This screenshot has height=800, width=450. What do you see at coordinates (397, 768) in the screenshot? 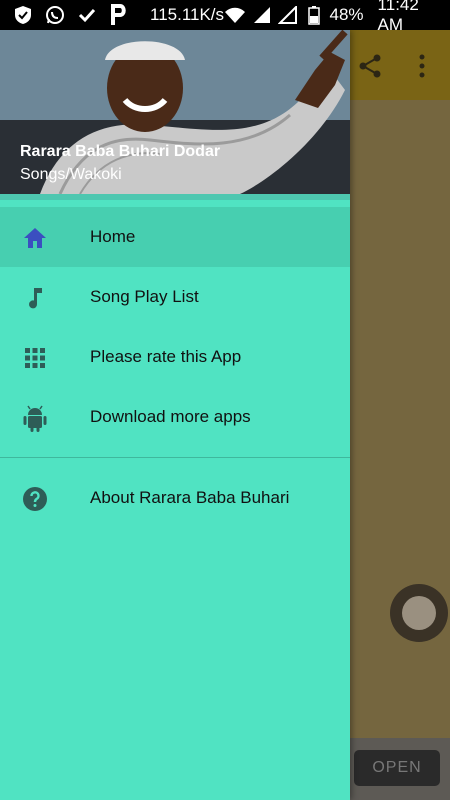
I see `open-button: OPEN` at bounding box center [397, 768].